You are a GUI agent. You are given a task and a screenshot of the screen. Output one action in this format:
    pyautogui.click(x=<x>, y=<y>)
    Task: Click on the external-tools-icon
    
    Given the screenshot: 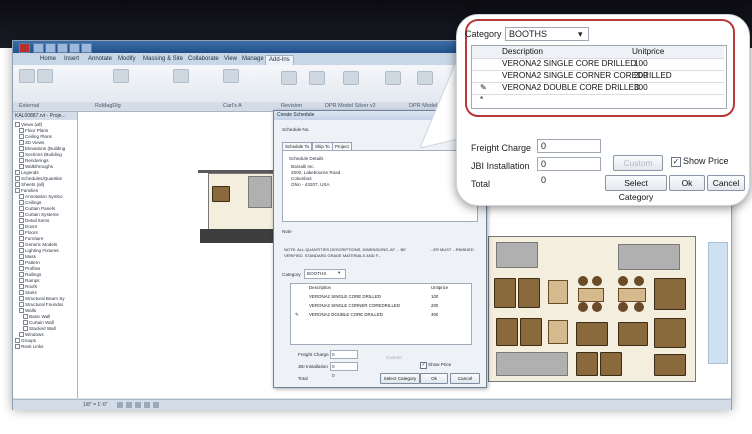 What is the action you would take?
    pyautogui.click(x=27, y=76)
    